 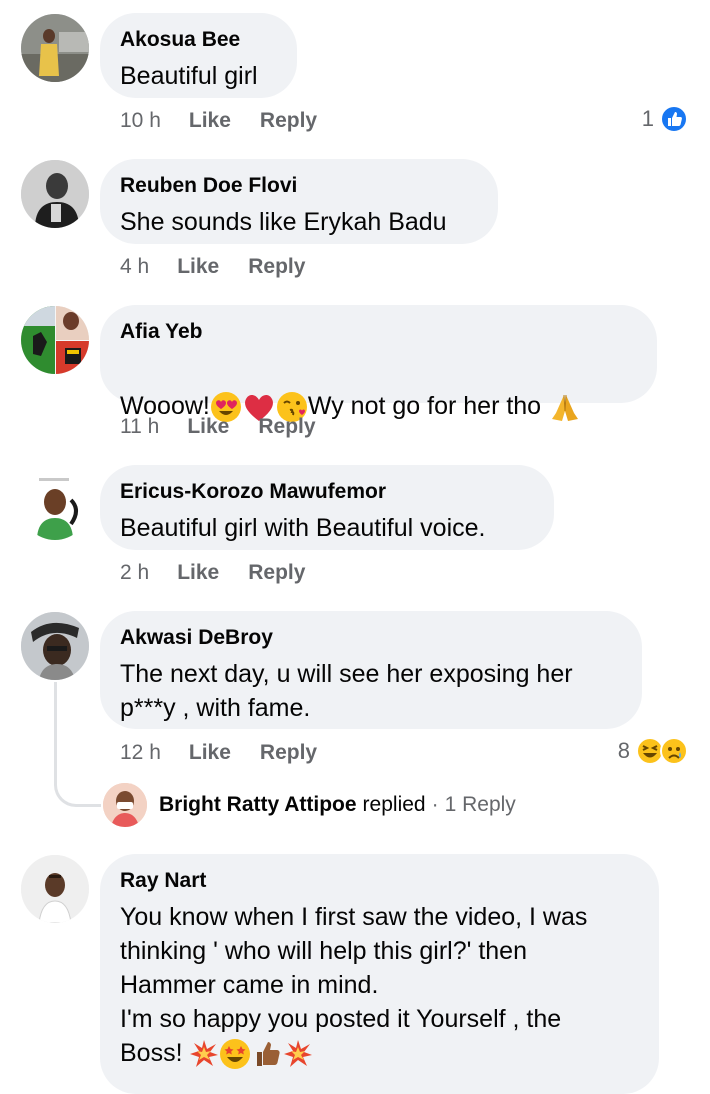 What do you see at coordinates (653, 751) in the screenshot?
I see `reaction-summary: 8` at bounding box center [653, 751].